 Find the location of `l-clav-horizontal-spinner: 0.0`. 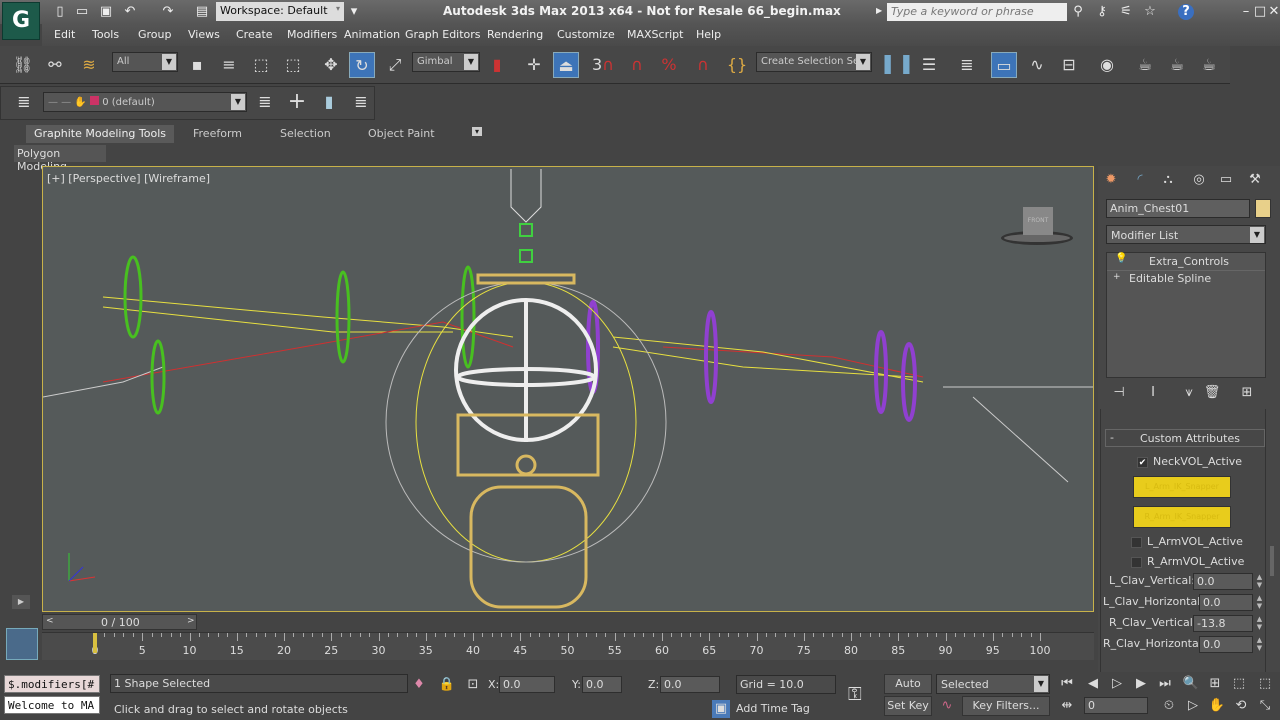

l-clav-horizontal-spinner: 0.0 is located at coordinates (1226, 602).